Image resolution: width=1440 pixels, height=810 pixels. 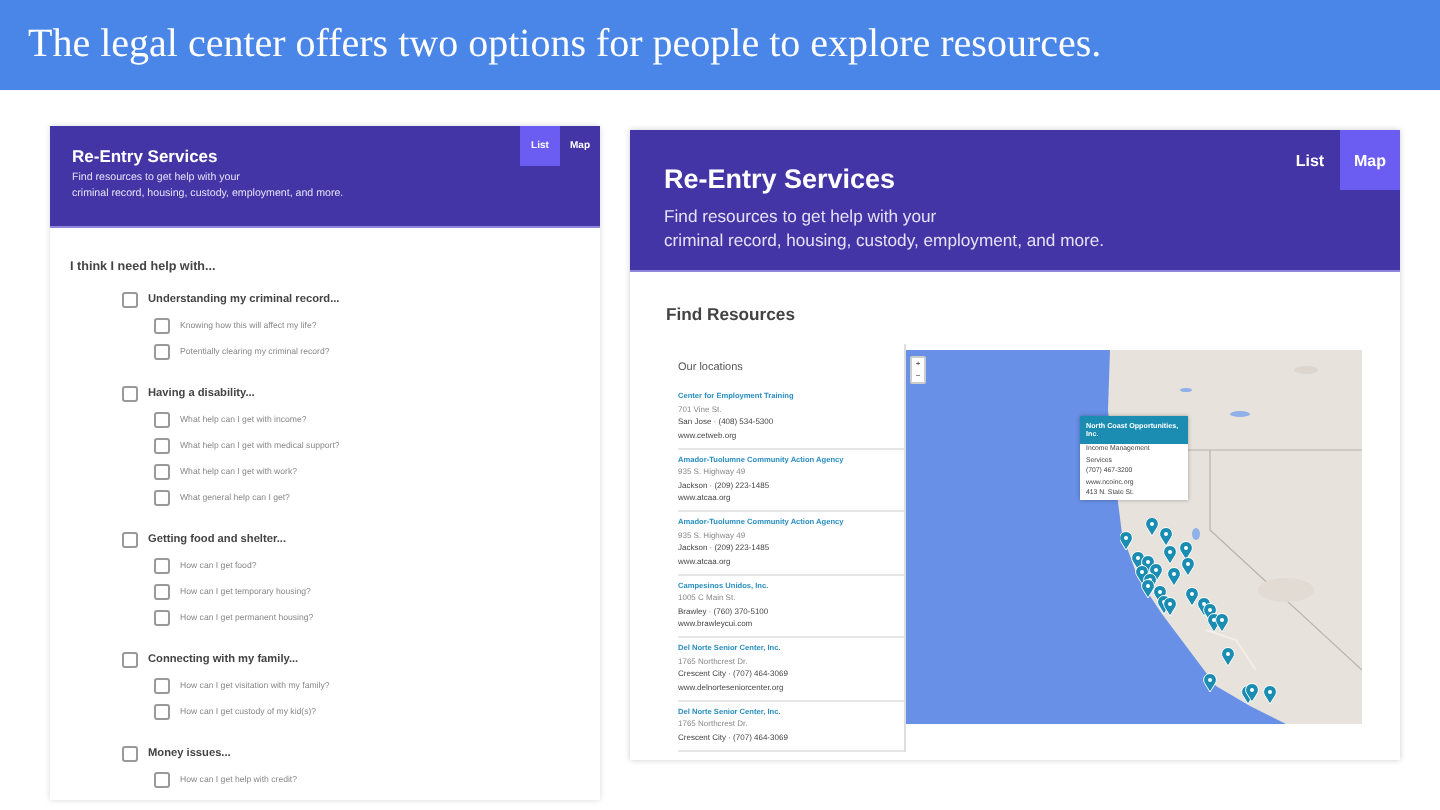 What do you see at coordinates (731, 314) in the screenshot?
I see `section-title: Find Resources` at bounding box center [731, 314].